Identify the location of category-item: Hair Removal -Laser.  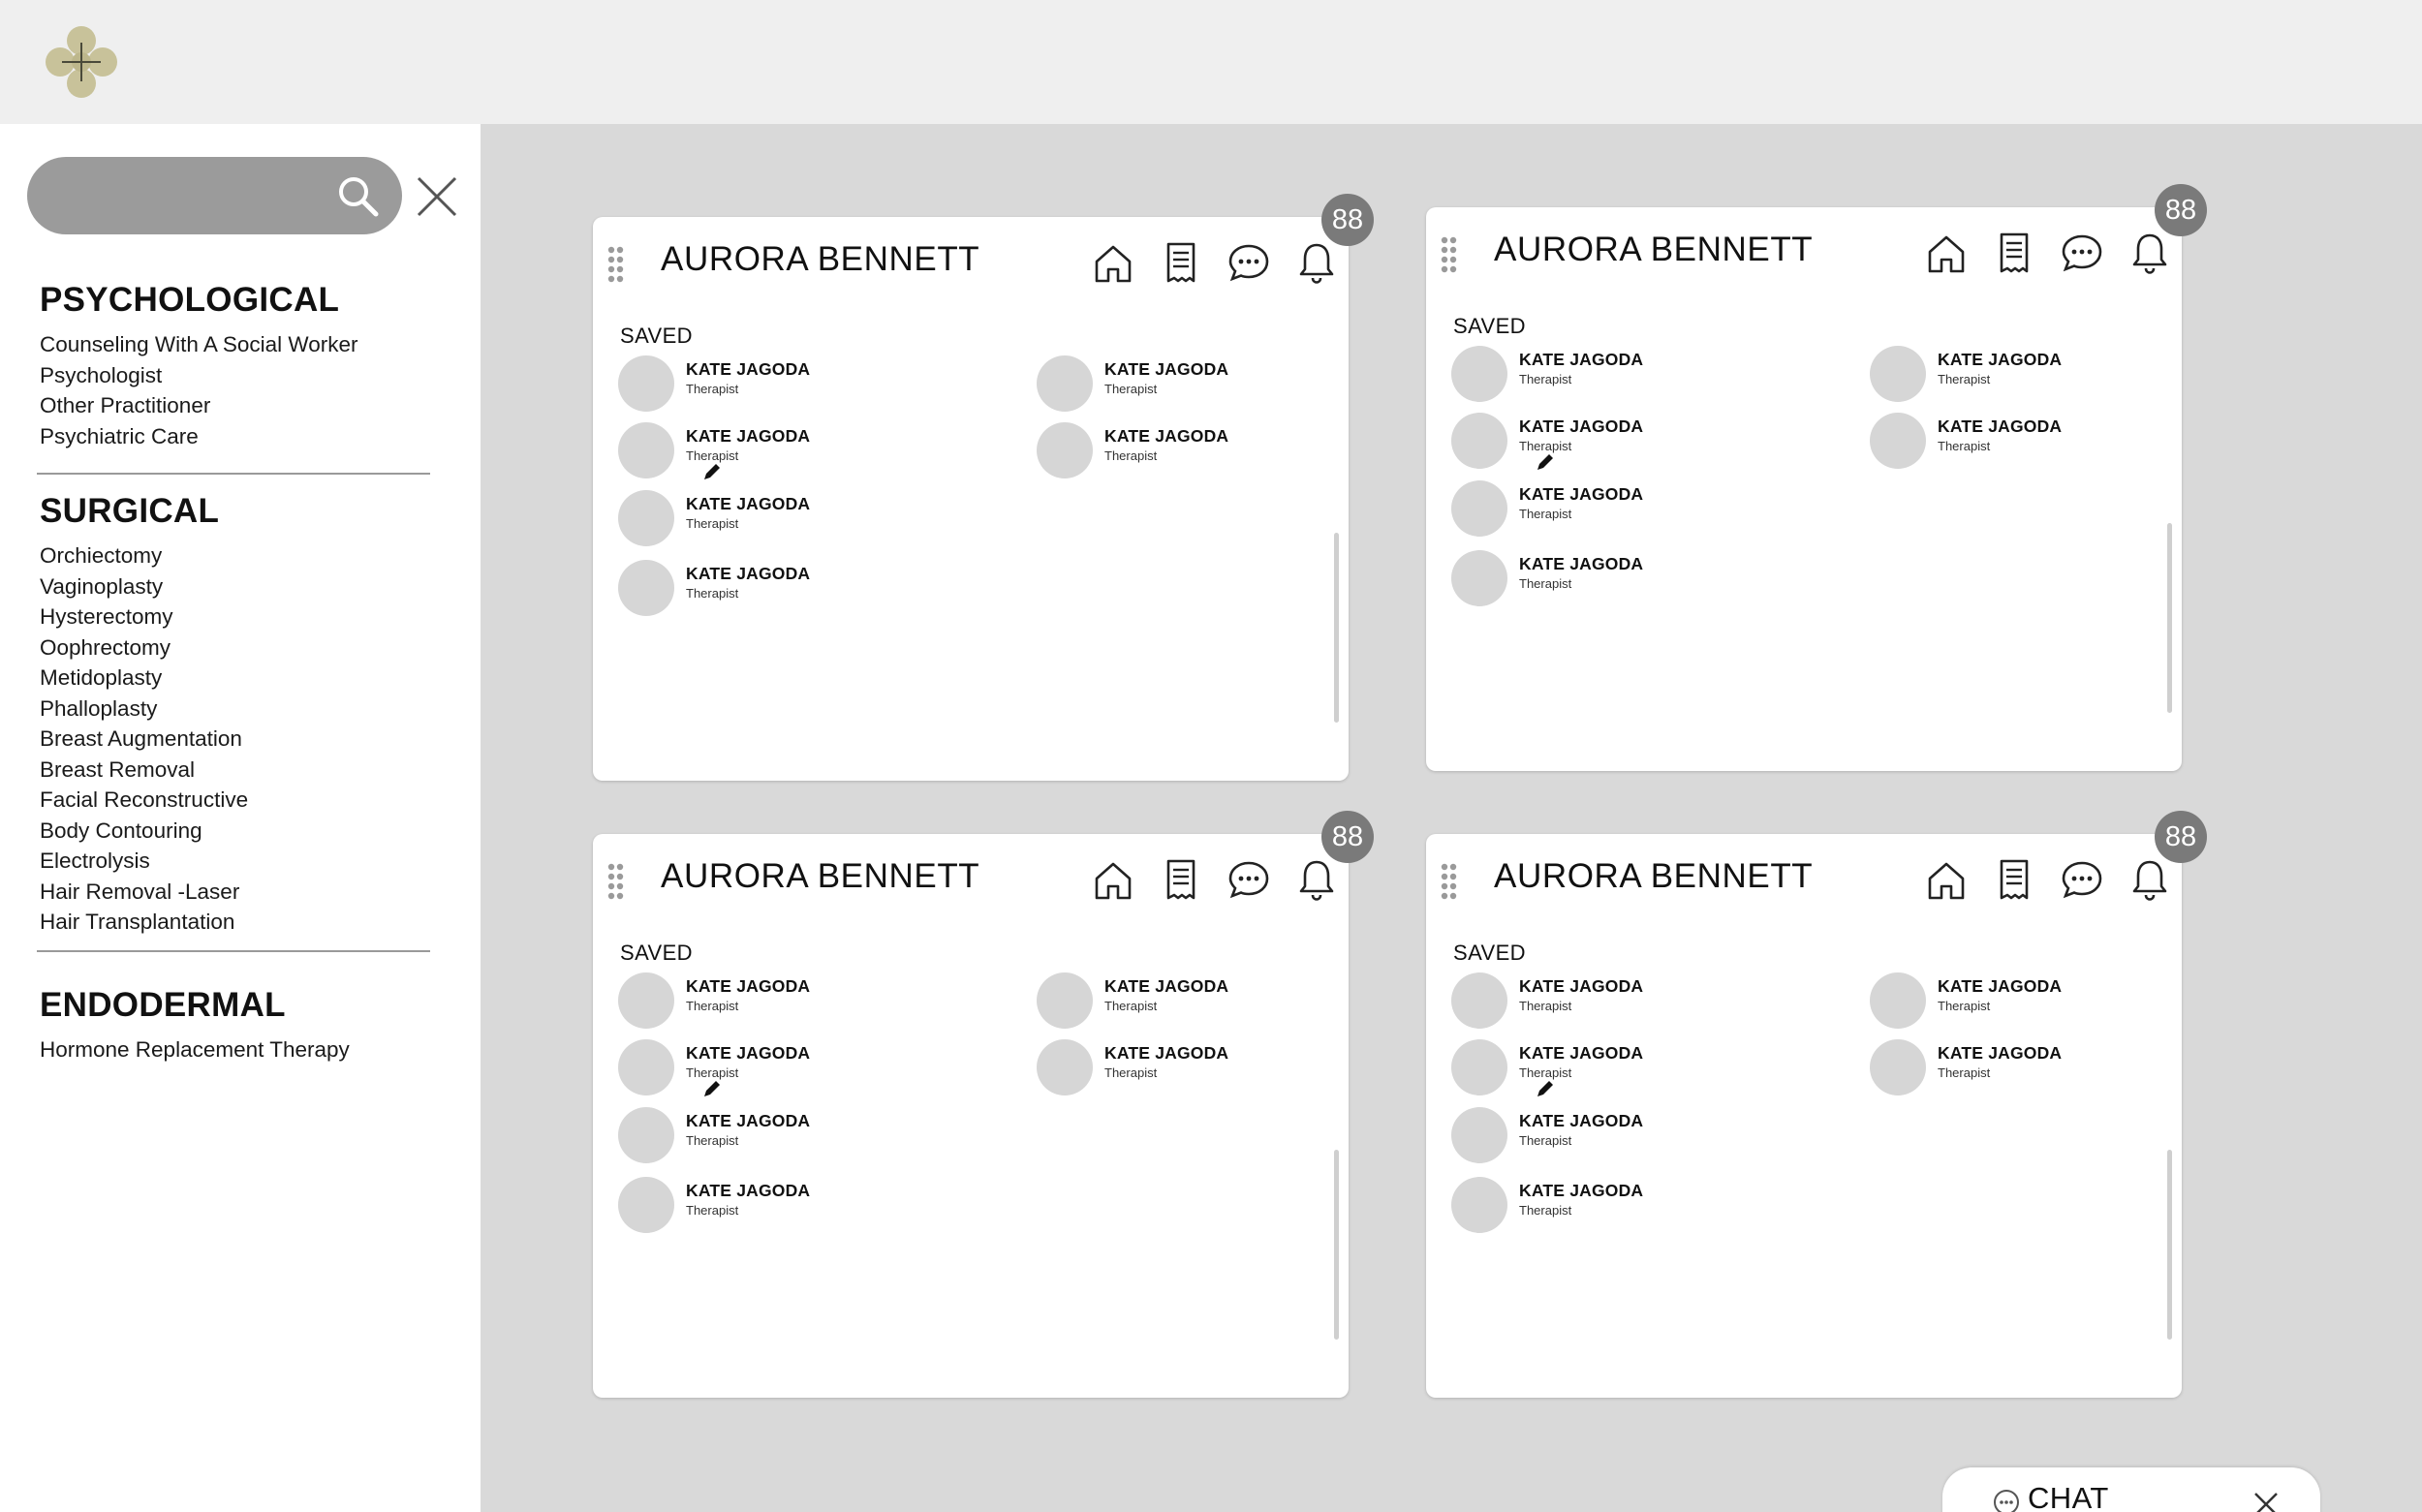
(144, 892).